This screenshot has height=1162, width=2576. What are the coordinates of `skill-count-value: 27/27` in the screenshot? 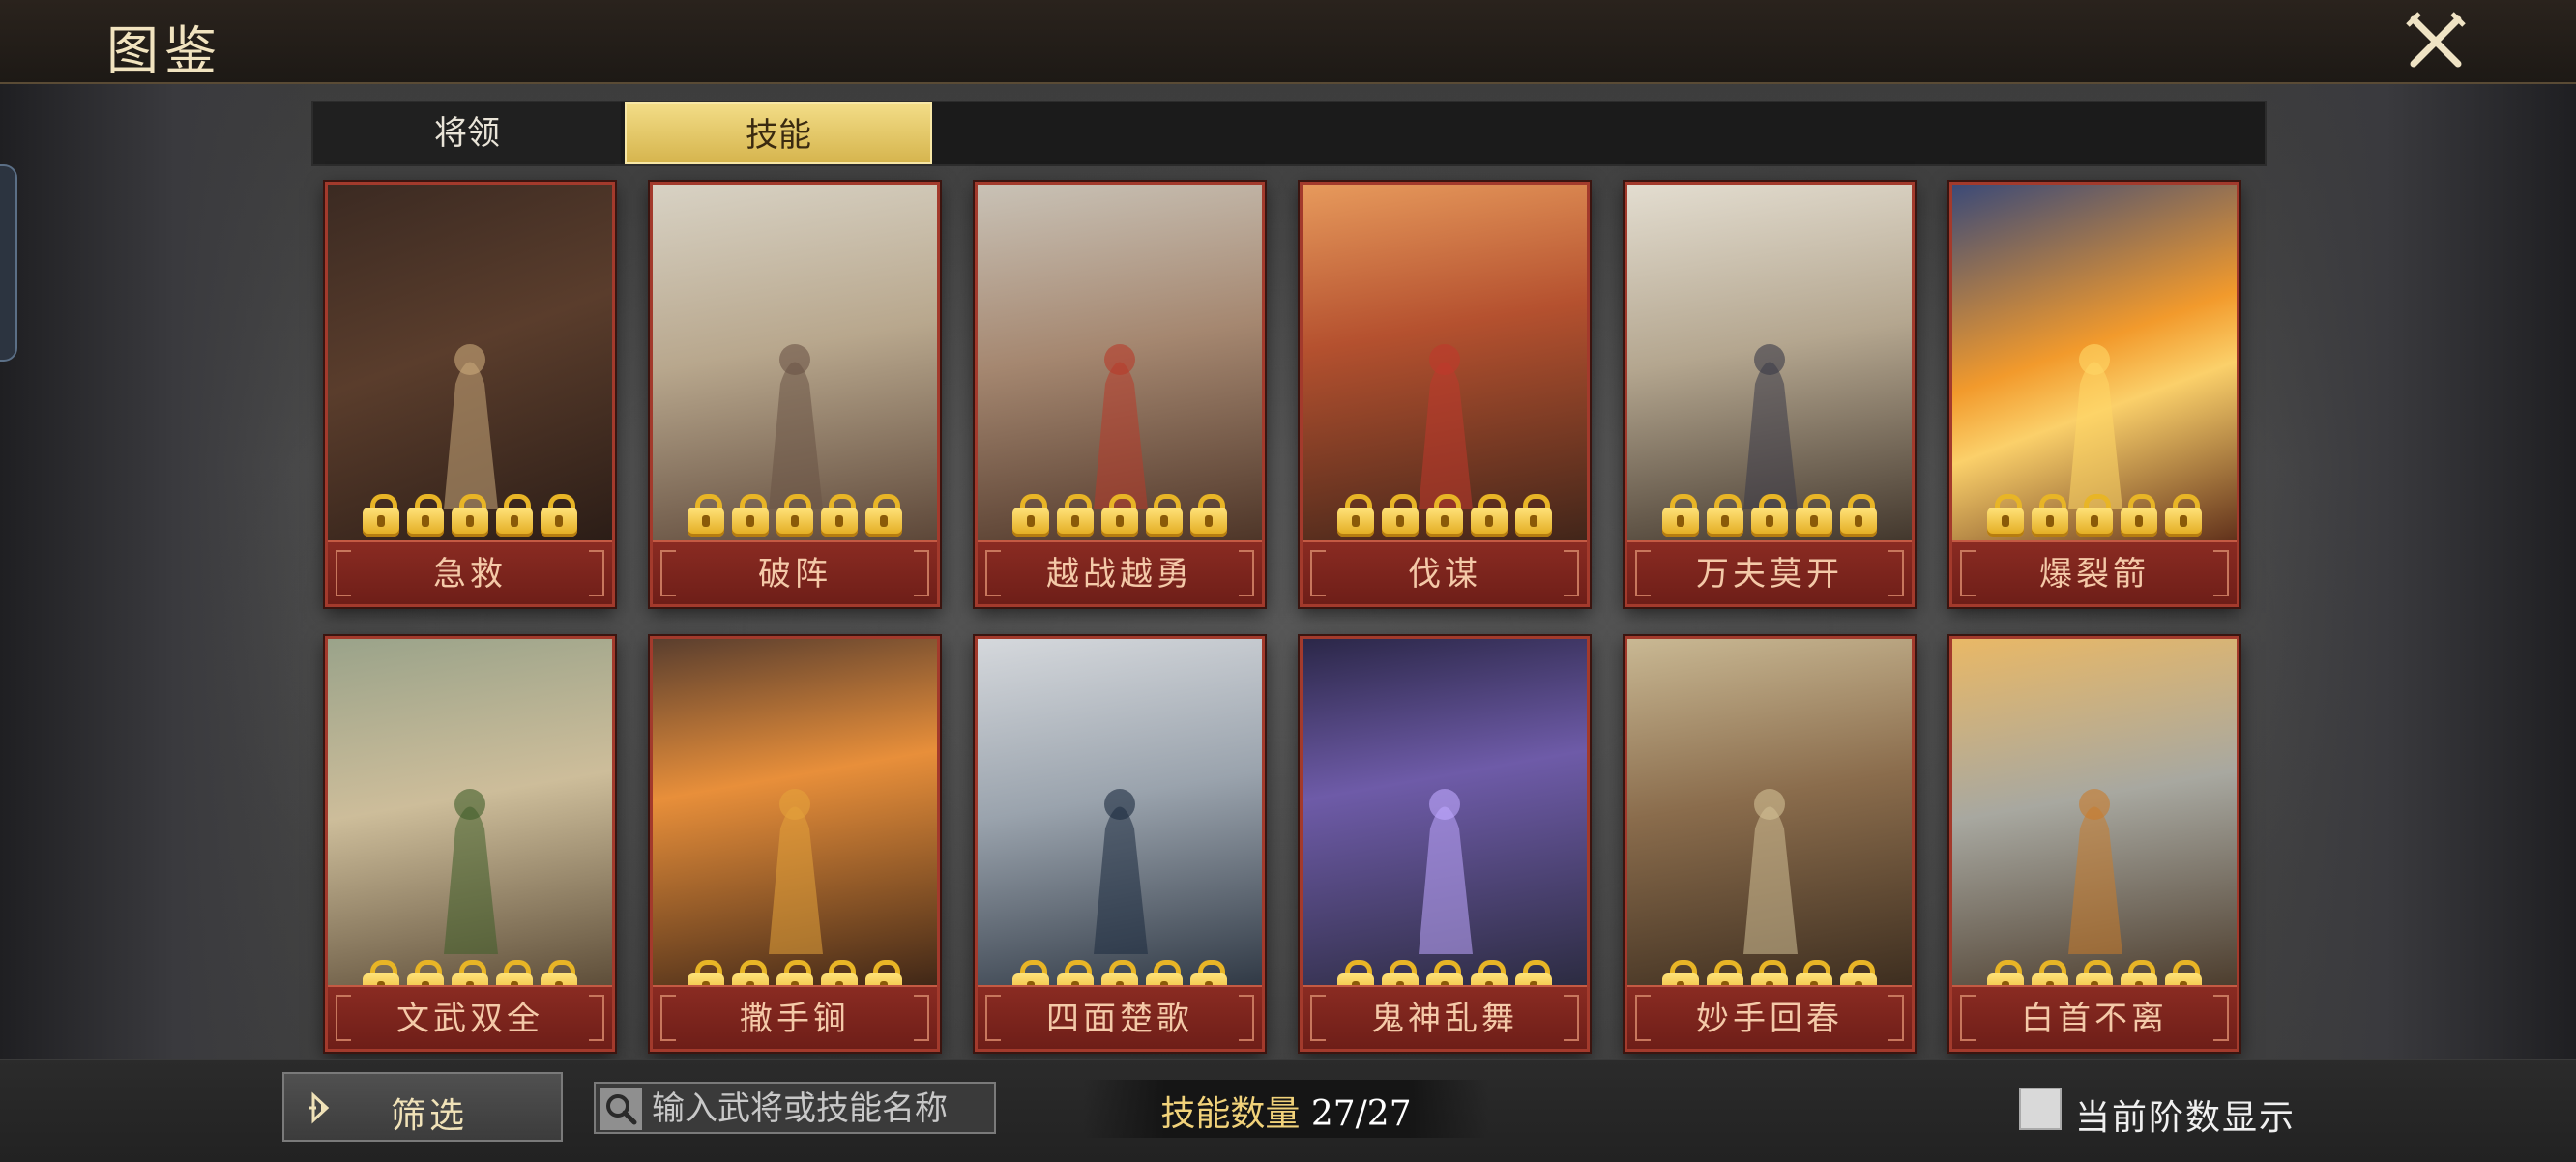 It's located at (1361, 1114).